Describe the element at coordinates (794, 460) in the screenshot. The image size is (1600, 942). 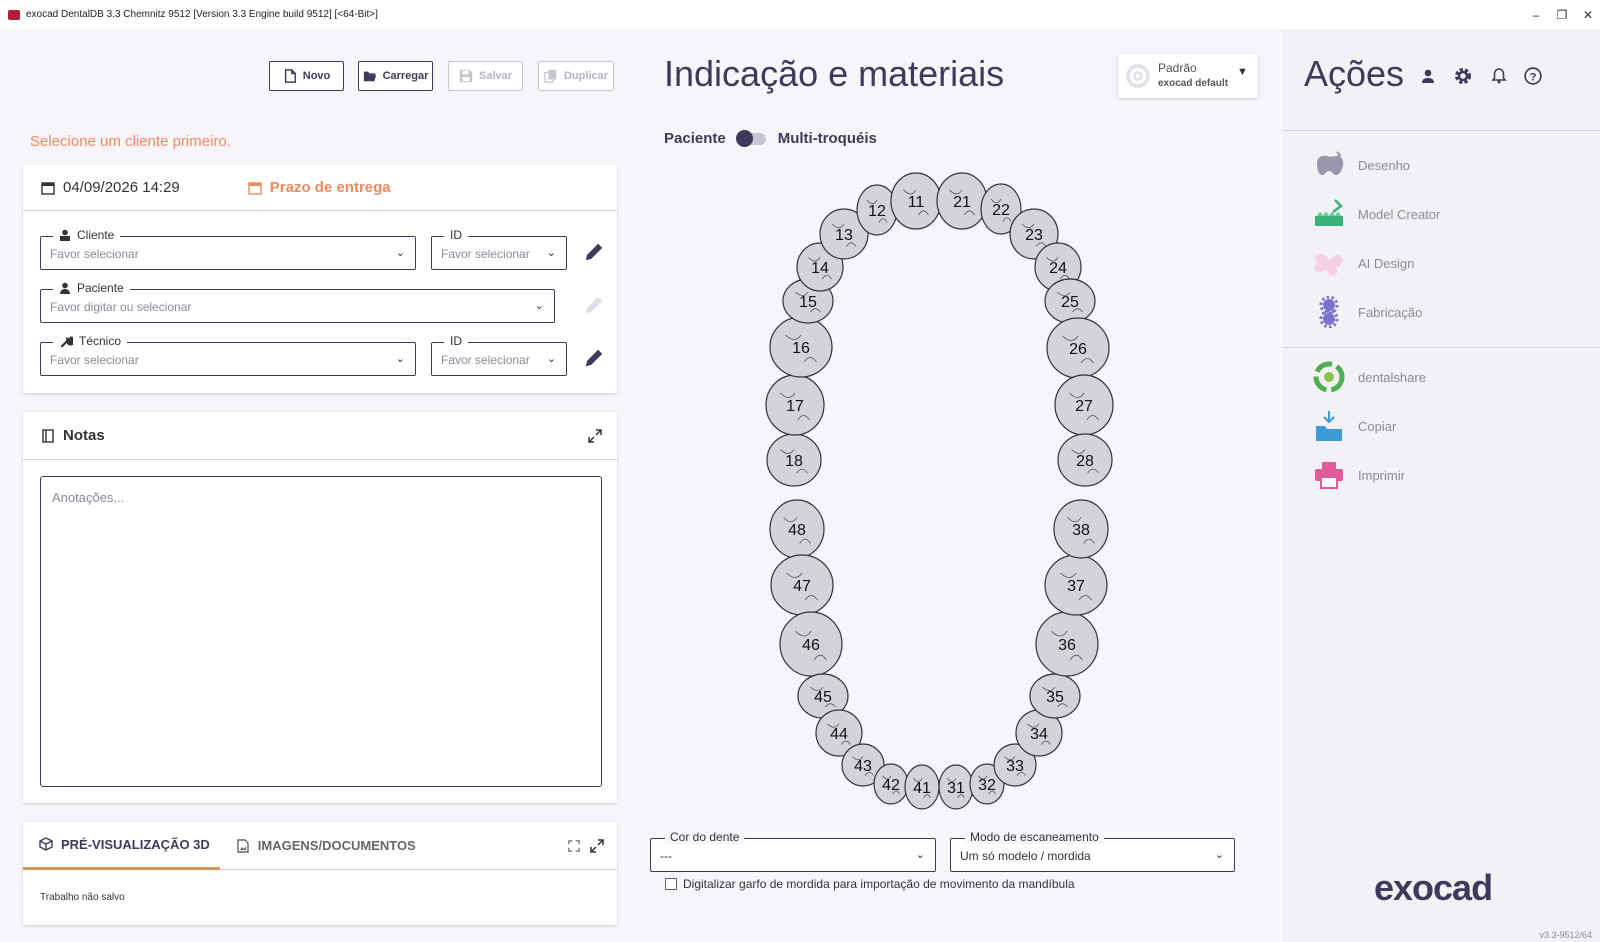
I see `upper-tooth-18: 18` at that location.